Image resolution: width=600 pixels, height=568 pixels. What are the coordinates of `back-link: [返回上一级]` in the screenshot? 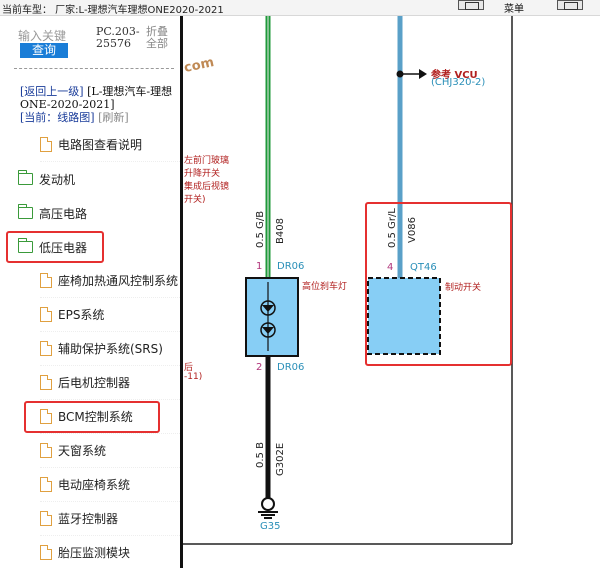 It's located at (52, 91).